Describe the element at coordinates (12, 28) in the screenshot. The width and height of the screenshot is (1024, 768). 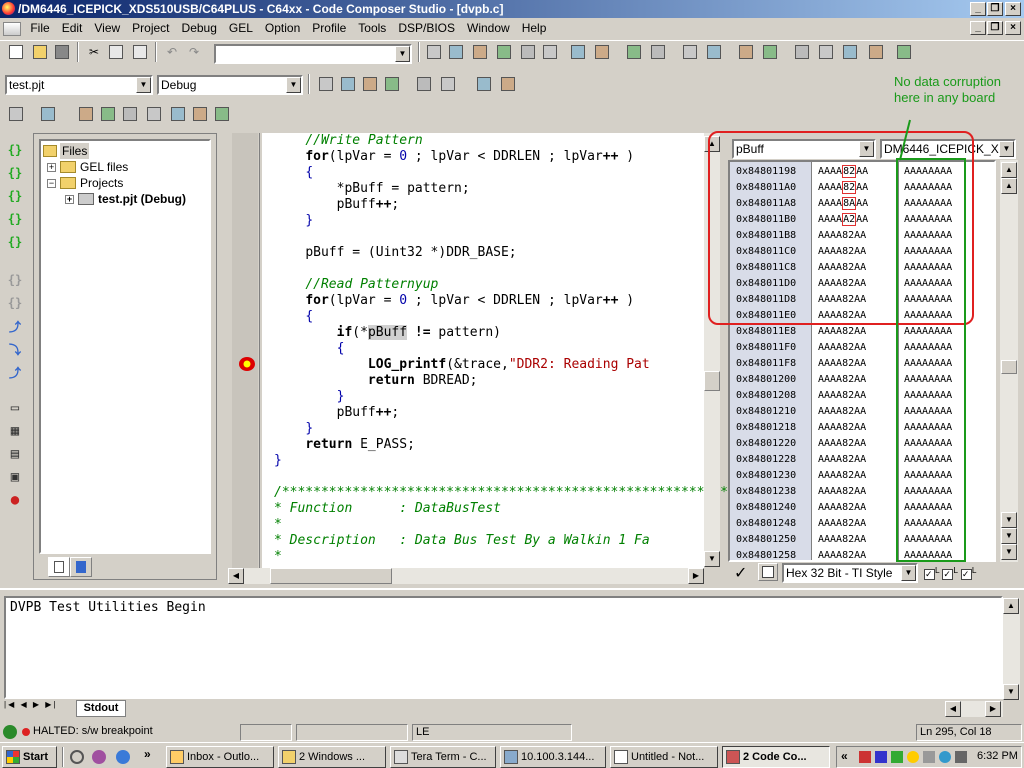
I see `document-icon` at that location.